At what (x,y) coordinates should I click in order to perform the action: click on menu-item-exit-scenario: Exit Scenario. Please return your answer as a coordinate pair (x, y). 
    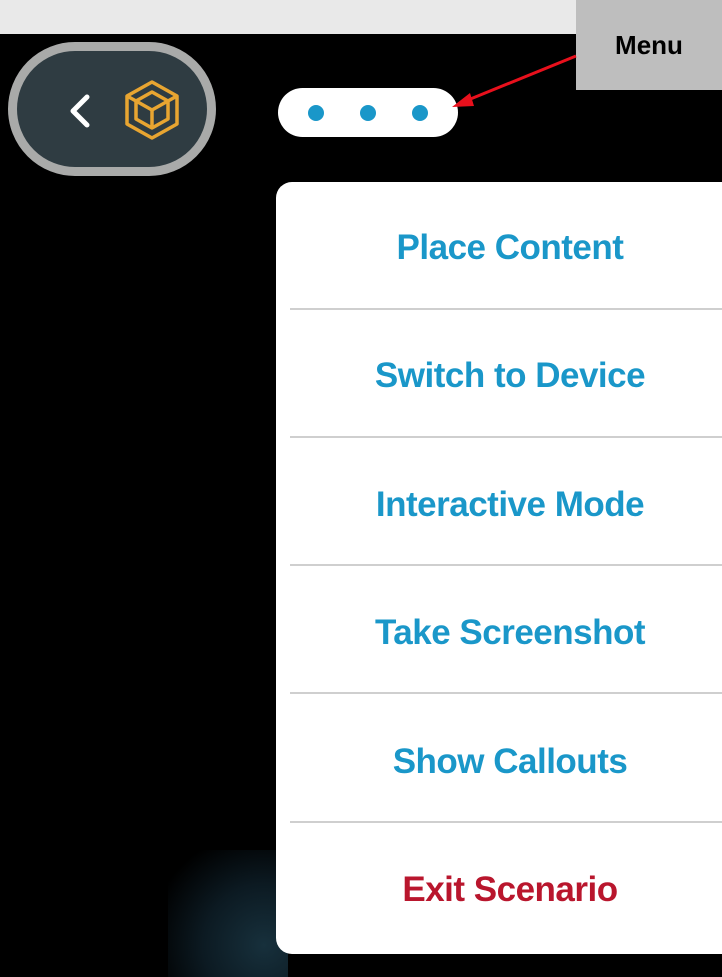
    Looking at the image, I should click on (506, 890).